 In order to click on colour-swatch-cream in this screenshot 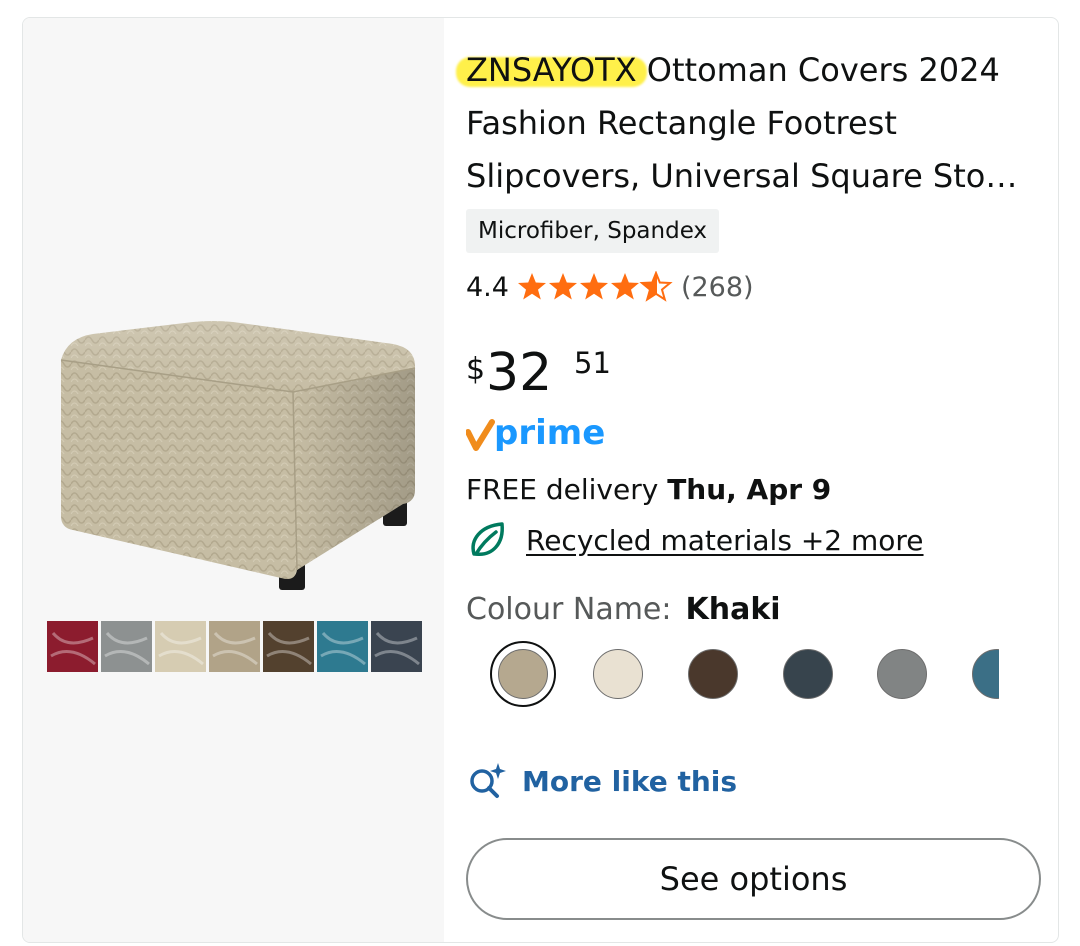, I will do `click(618, 674)`.